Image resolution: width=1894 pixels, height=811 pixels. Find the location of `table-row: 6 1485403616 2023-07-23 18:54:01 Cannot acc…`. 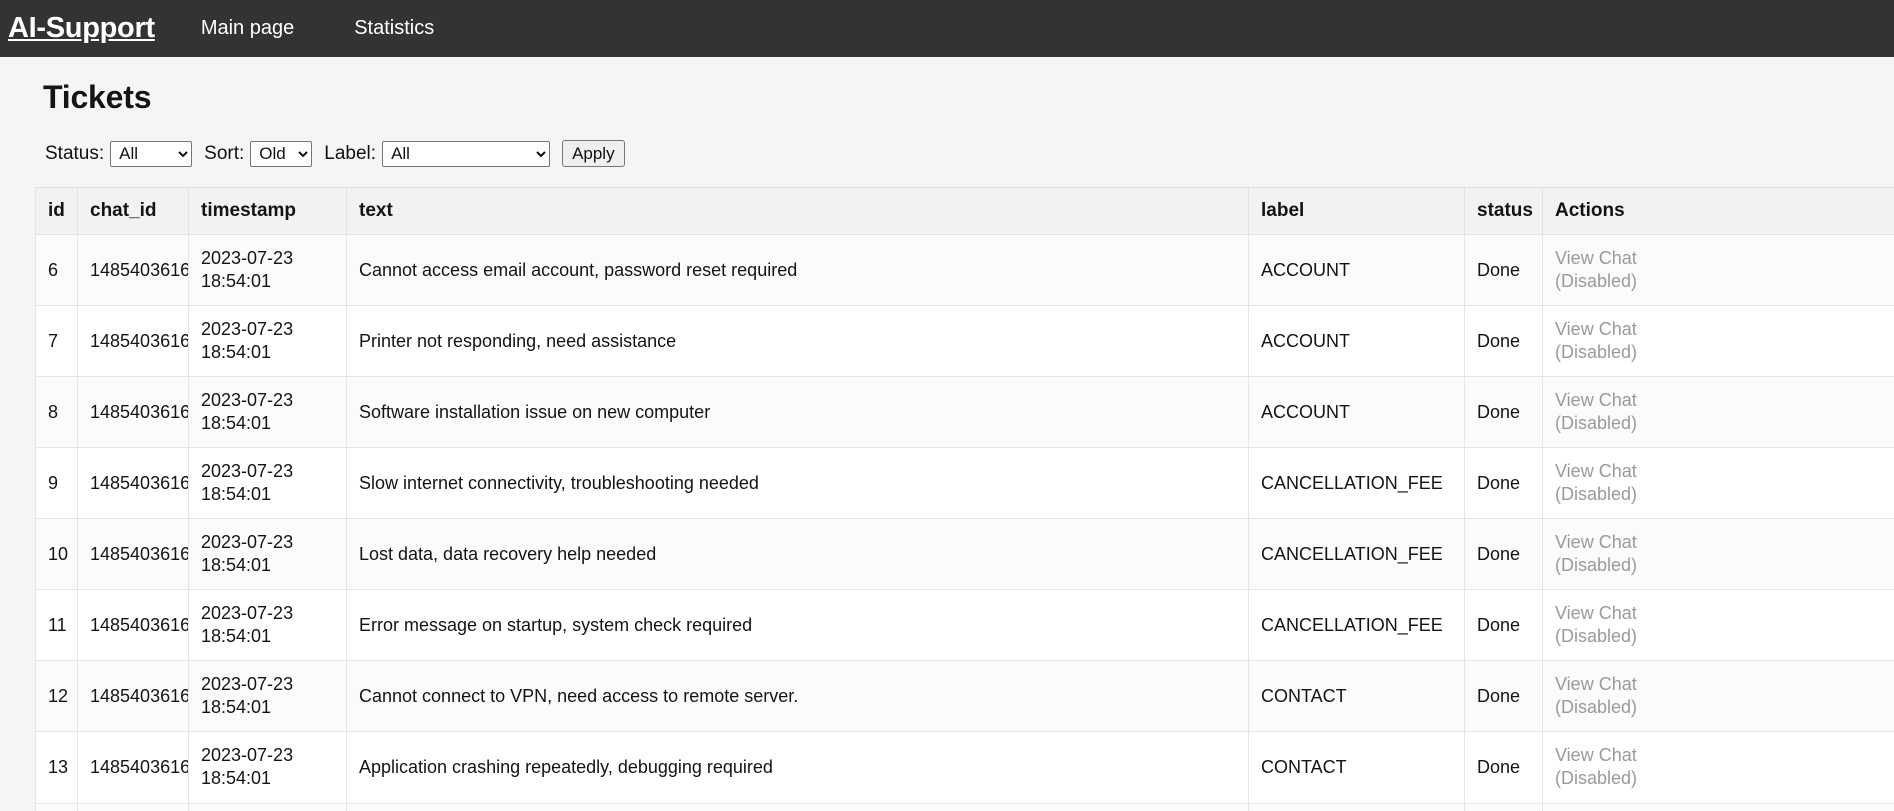

table-row: 6 1485403616 2023-07-23 18:54:01 Cannot acc… is located at coordinates (964, 270).